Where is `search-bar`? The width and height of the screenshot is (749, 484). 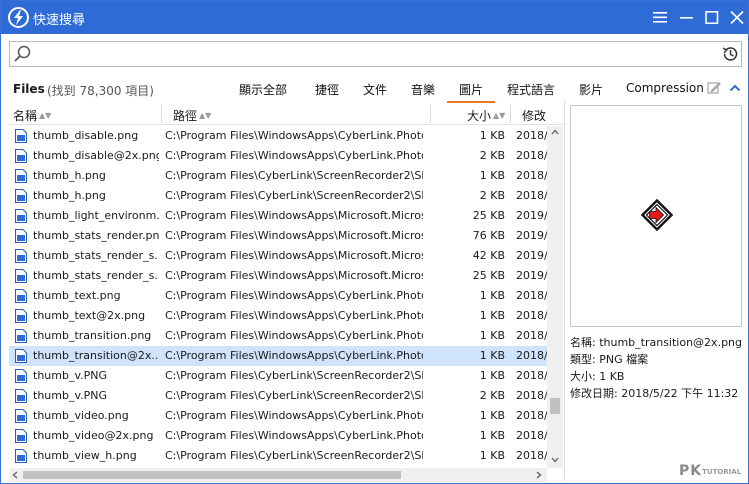
search-bar is located at coordinates (375, 54).